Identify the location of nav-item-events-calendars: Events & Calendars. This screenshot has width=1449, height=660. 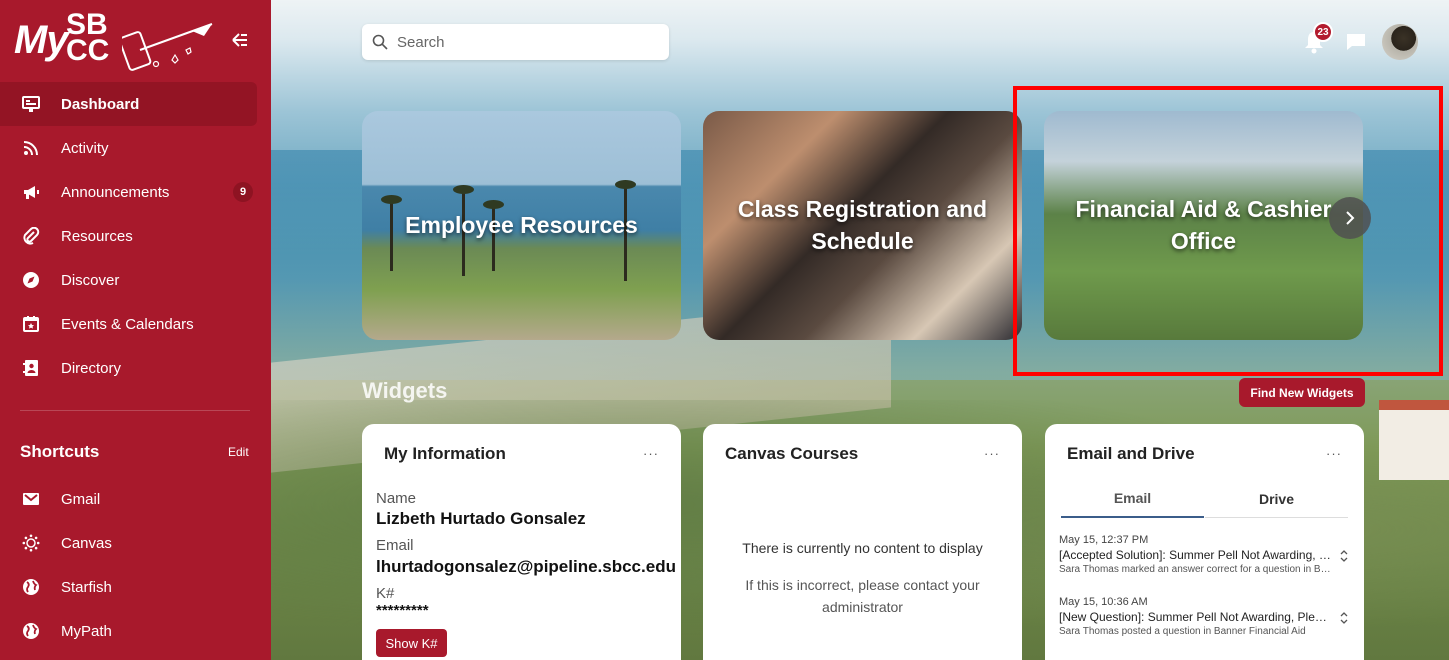
(135, 324).